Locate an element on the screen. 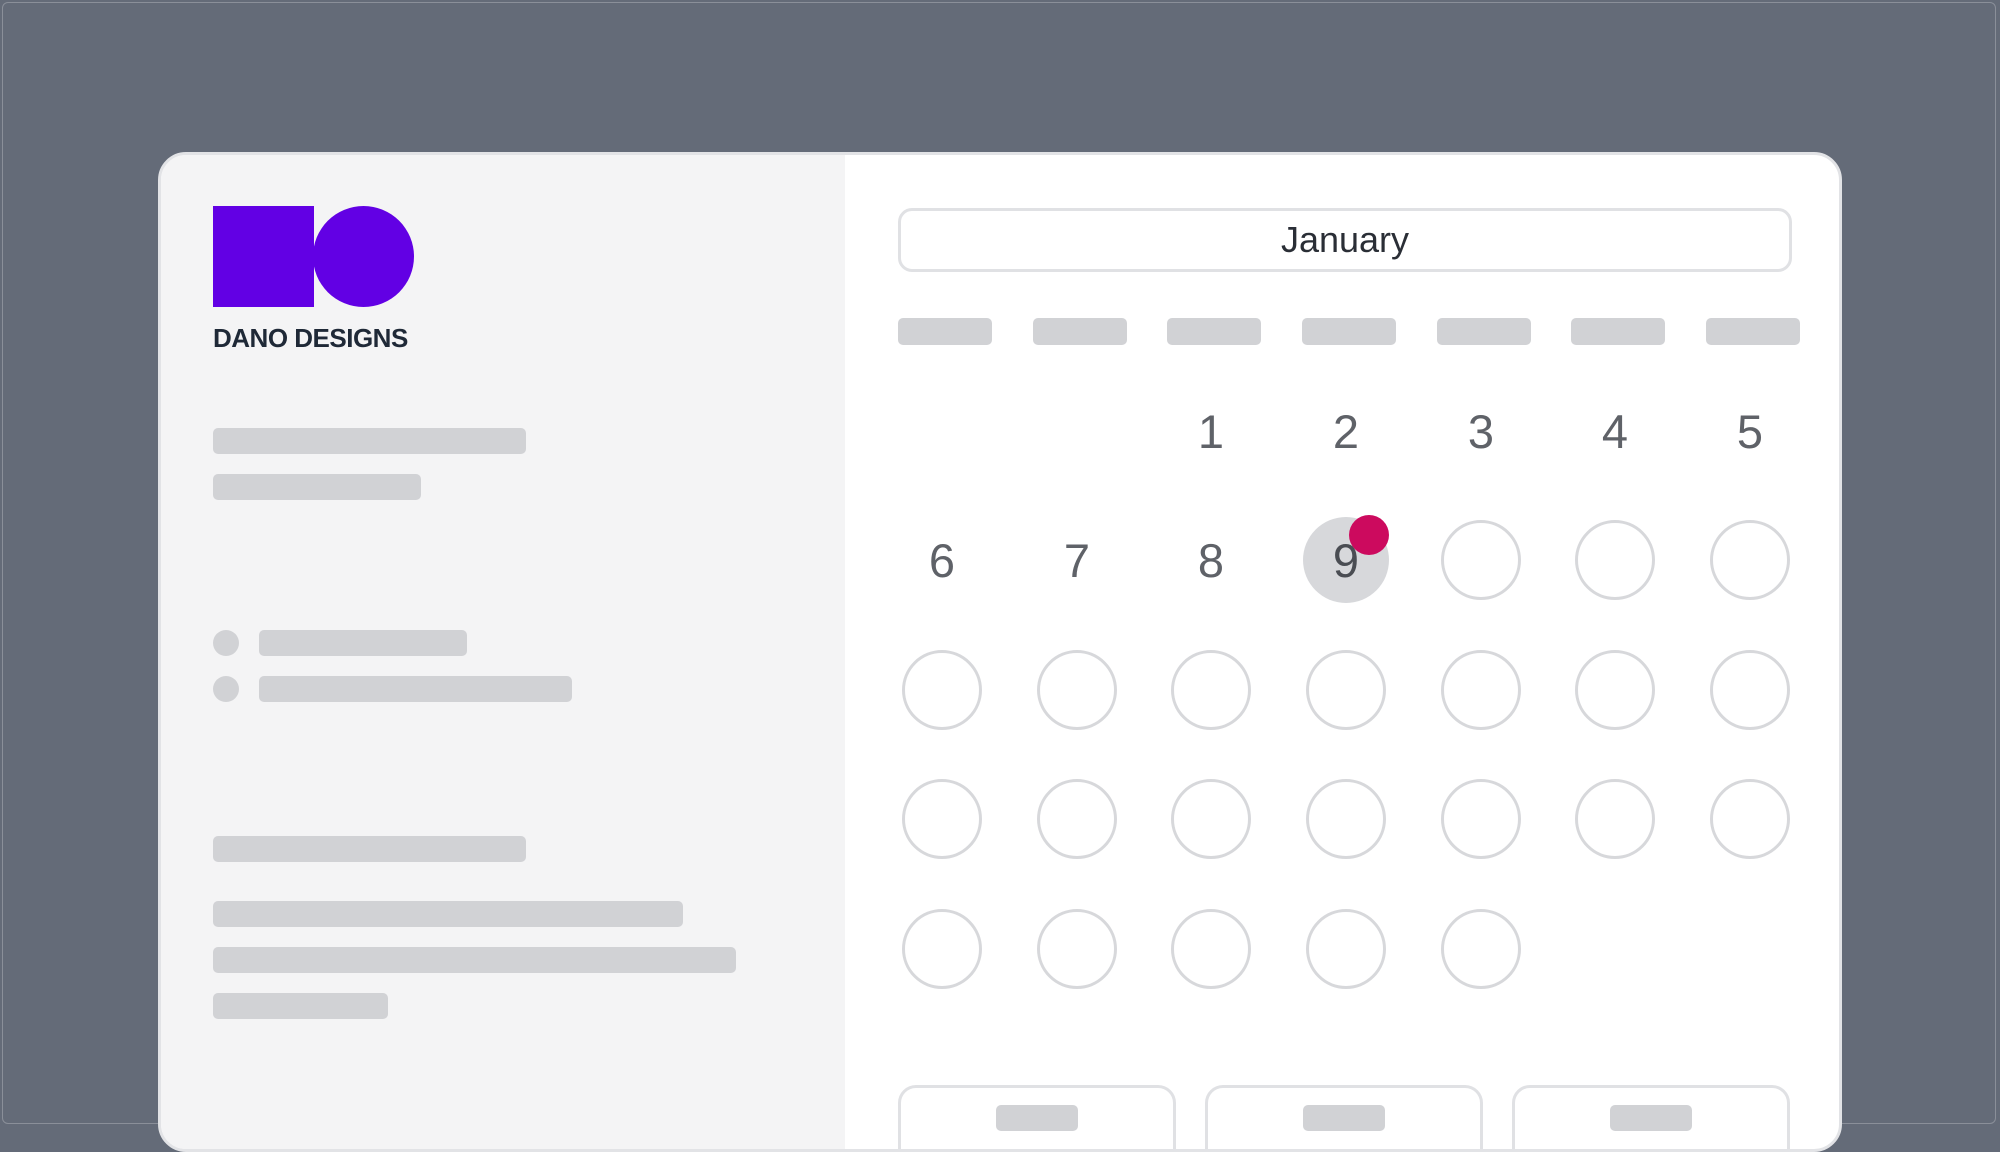 The height and width of the screenshot is (1152, 2000). month-selector: January is located at coordinates (1345, 240).